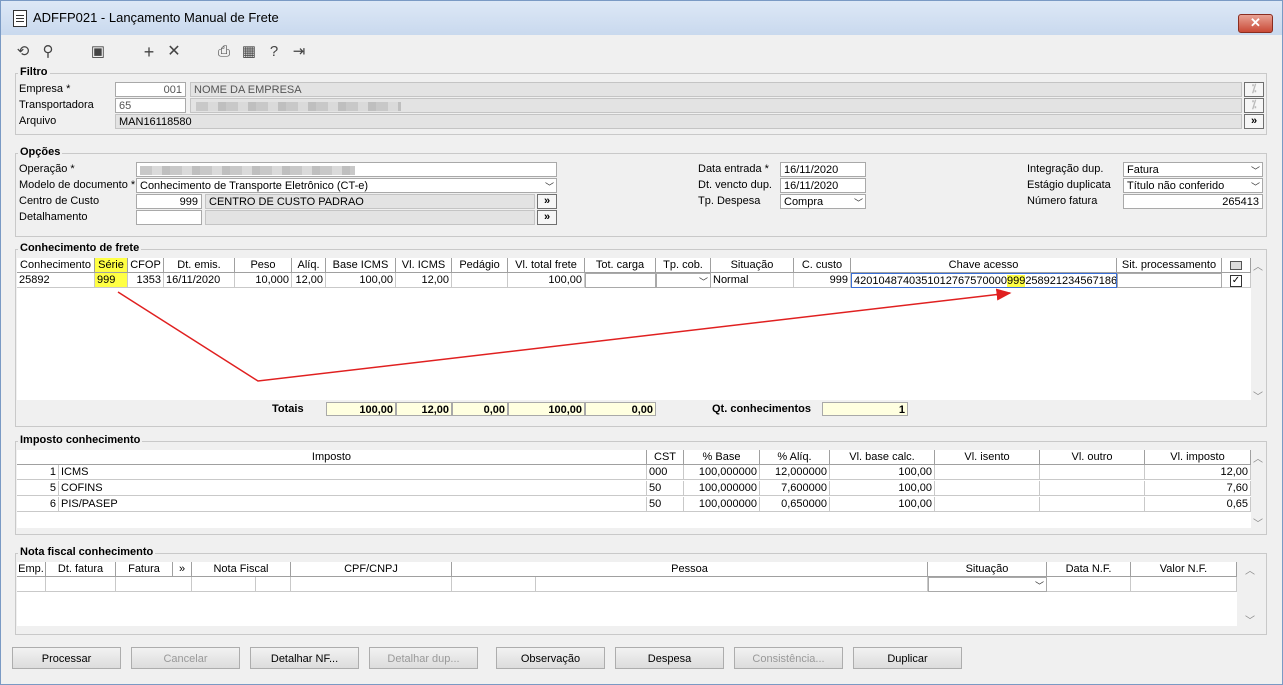 The height and width of the screenshot is (685, 1283). Describe the element at coordinates (38, 472) in the screenshot. I see `cell-imposto-num: 1` at that location.